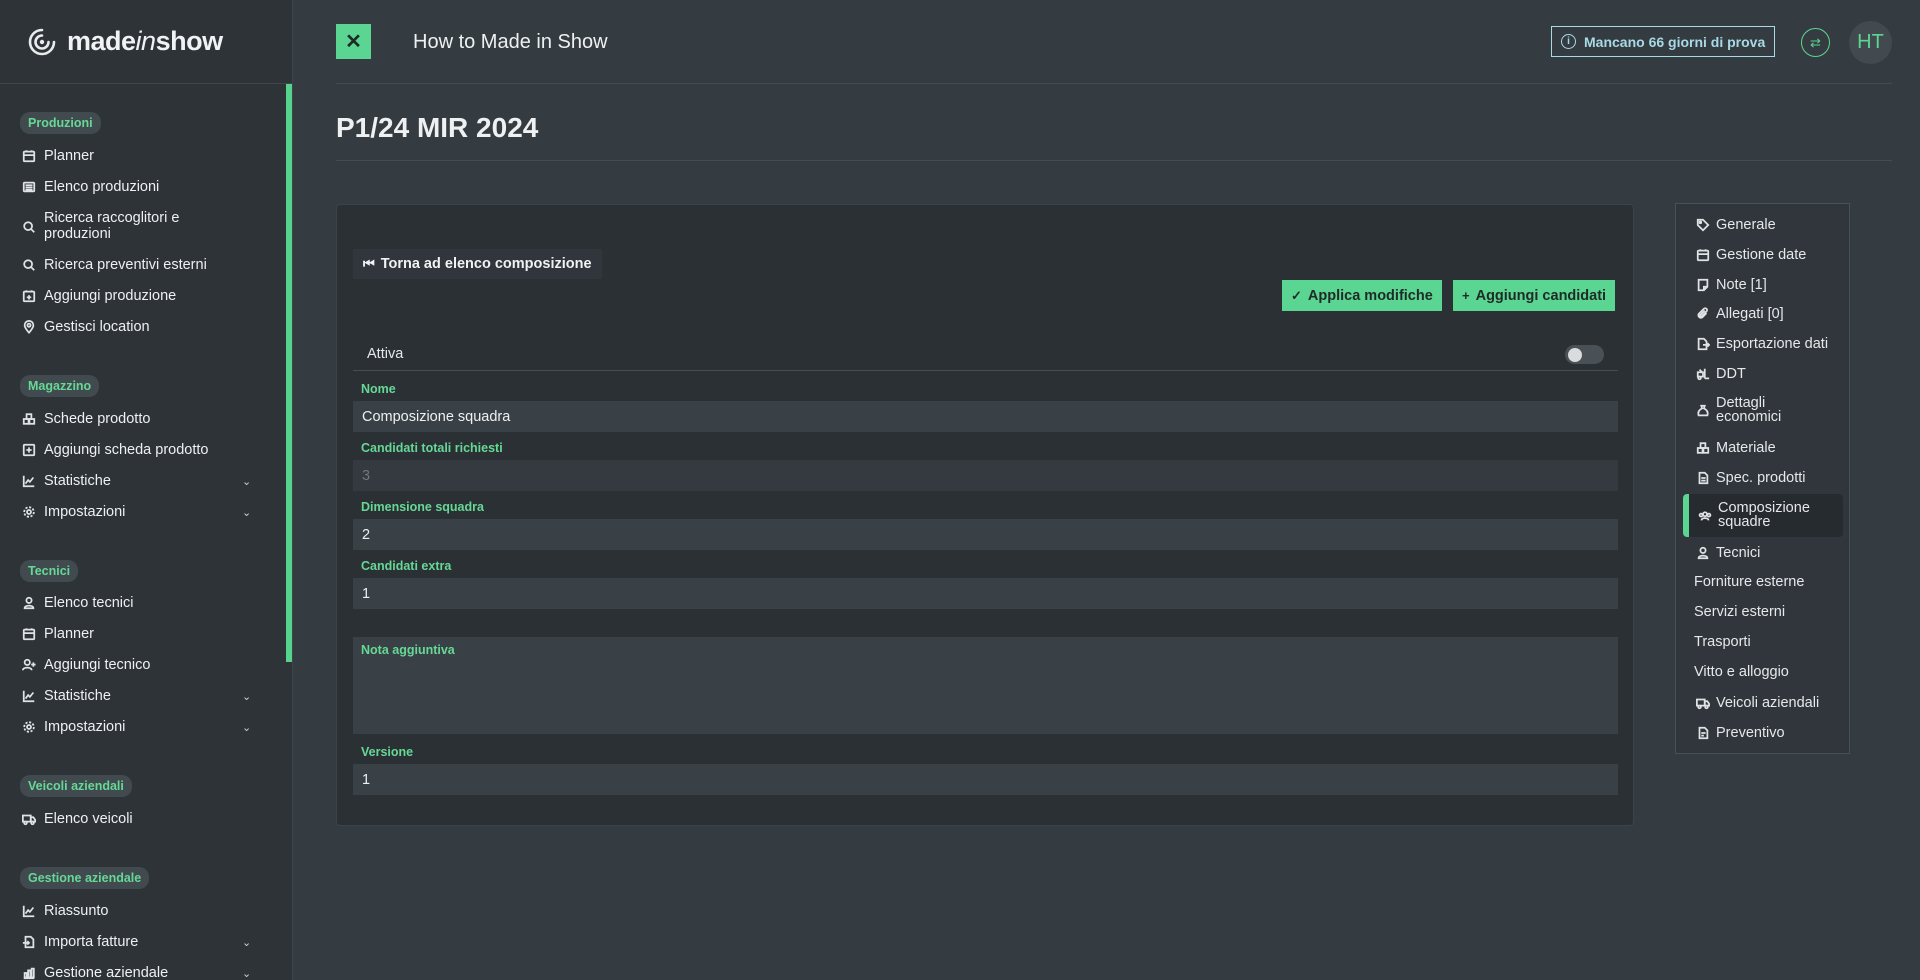 Image resolution: width=1920 pixels, height=980 pixels. I want to click on nav-label: Trasporti, so click(1722, 642).